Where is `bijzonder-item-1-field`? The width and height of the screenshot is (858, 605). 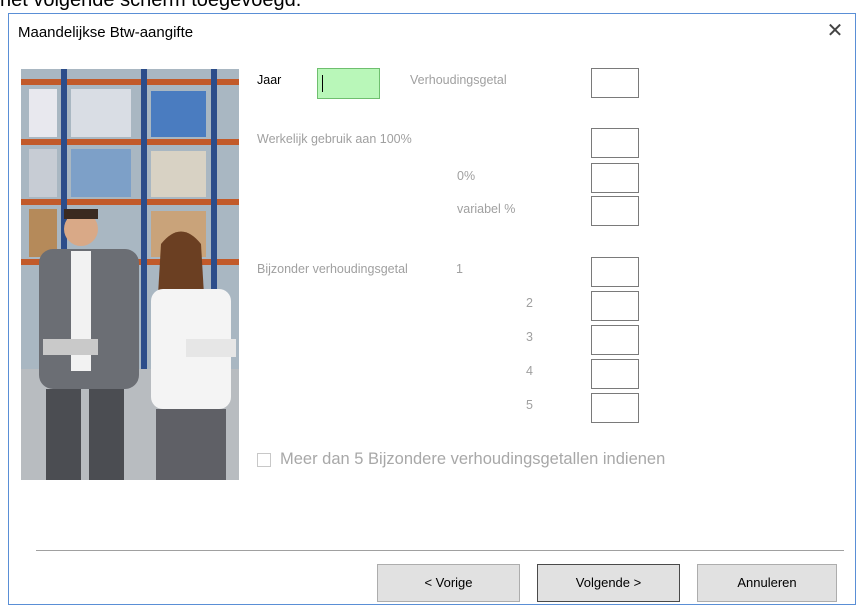
bijzonder-item-1-field is located at coordinates (615, 272).